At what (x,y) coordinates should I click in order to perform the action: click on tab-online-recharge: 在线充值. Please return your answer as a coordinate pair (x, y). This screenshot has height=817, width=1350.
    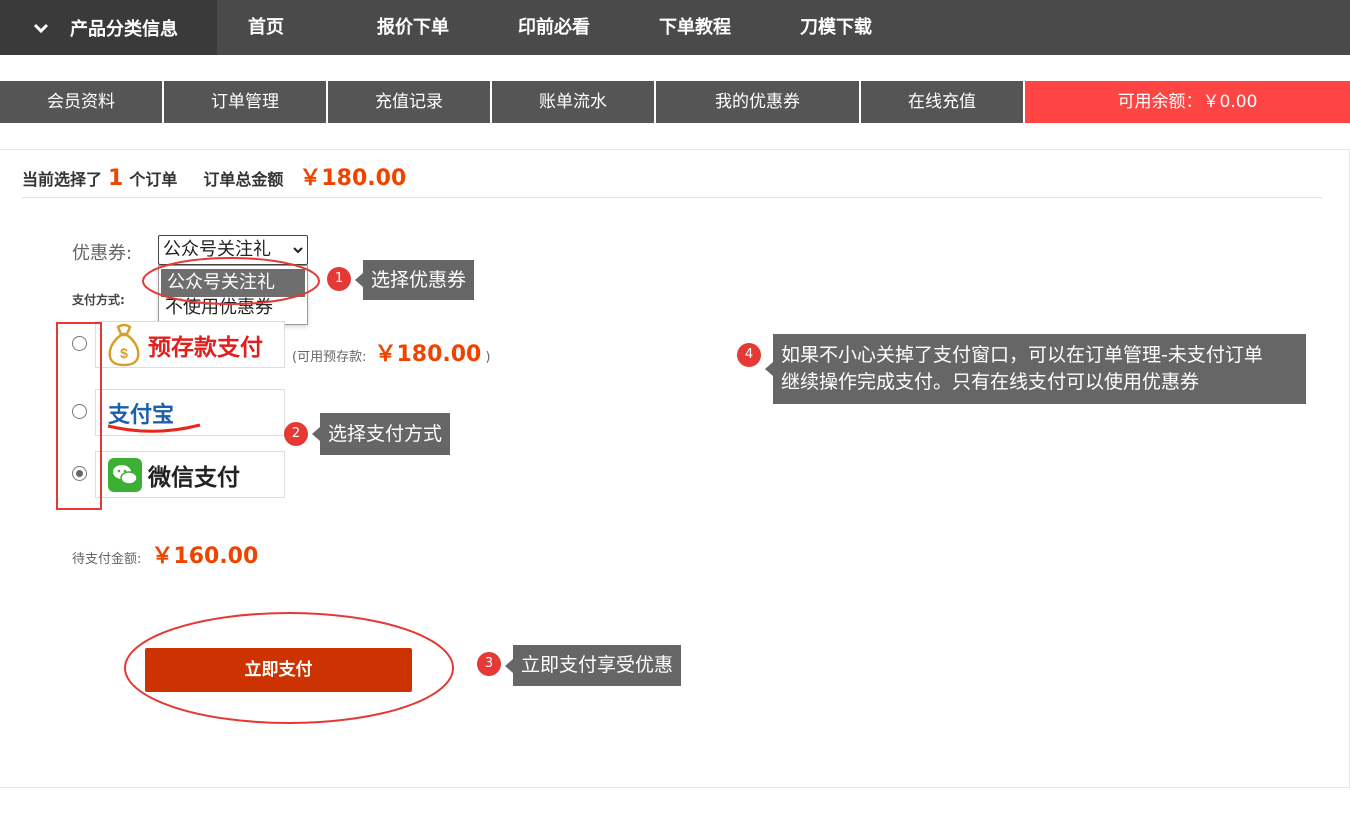
    Looking at the image, I should click on (943, 102).